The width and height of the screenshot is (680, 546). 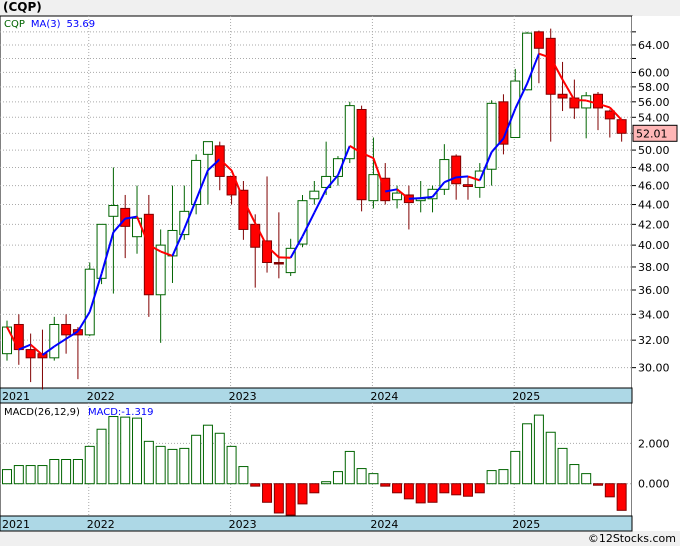 What do you see at coordinates (654, 102) in the screenshot?
I see `price-tick-label: 56.00` at bounding box center [654, 102].